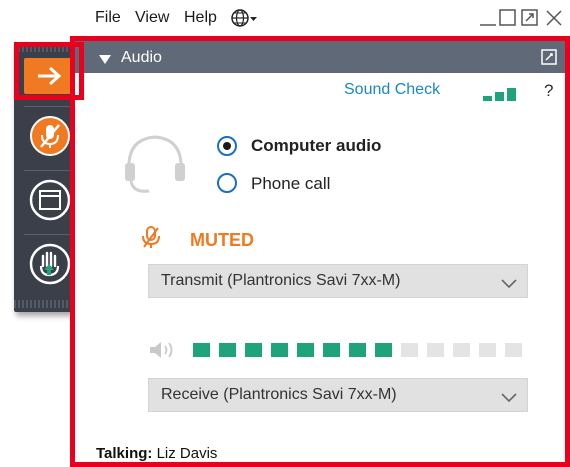 The width and height of the screenshot is (570, 467). Describe the element at coordinates (488, 19) in the screenshot. I see `minimize-icon` at that location.